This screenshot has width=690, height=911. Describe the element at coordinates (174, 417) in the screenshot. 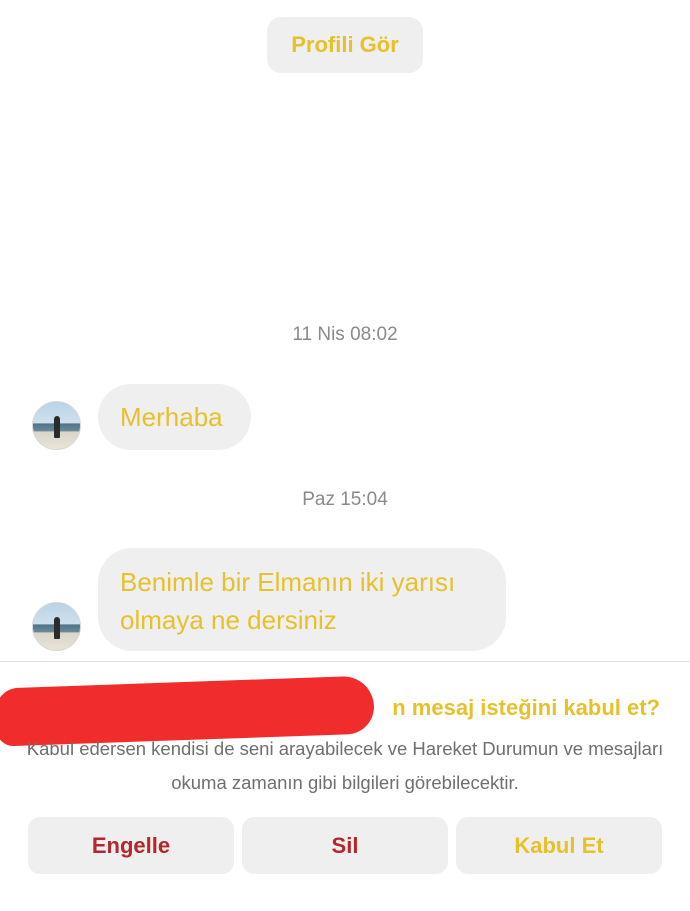

I see `message-bubble: Merhaba` at that location.